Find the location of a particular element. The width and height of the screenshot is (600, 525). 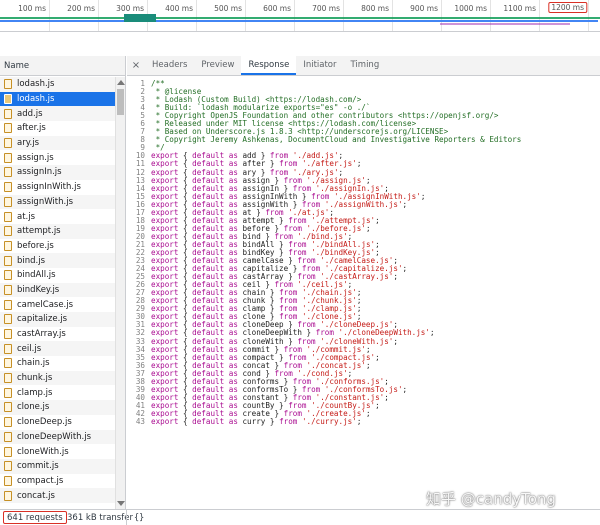

request-row: capitalize.js is located at coordinates (57, 319).